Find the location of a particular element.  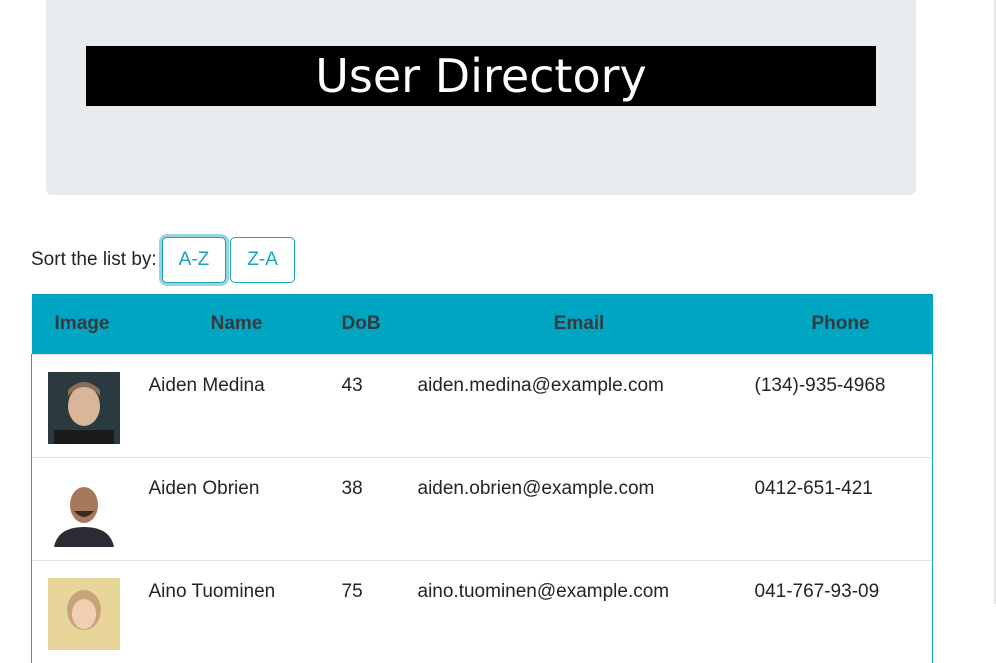

sort-az-button: A-Z is located at coordinates (194, 260).